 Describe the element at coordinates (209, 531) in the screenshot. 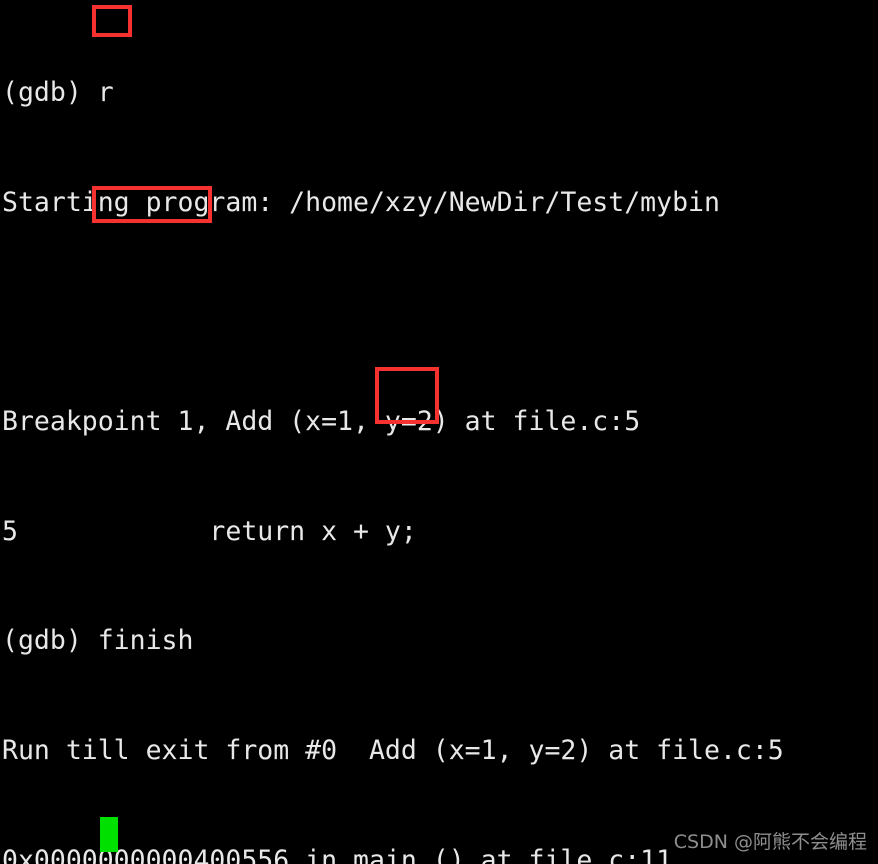

I see `terminal-line: 5 return x + y;` at that location.